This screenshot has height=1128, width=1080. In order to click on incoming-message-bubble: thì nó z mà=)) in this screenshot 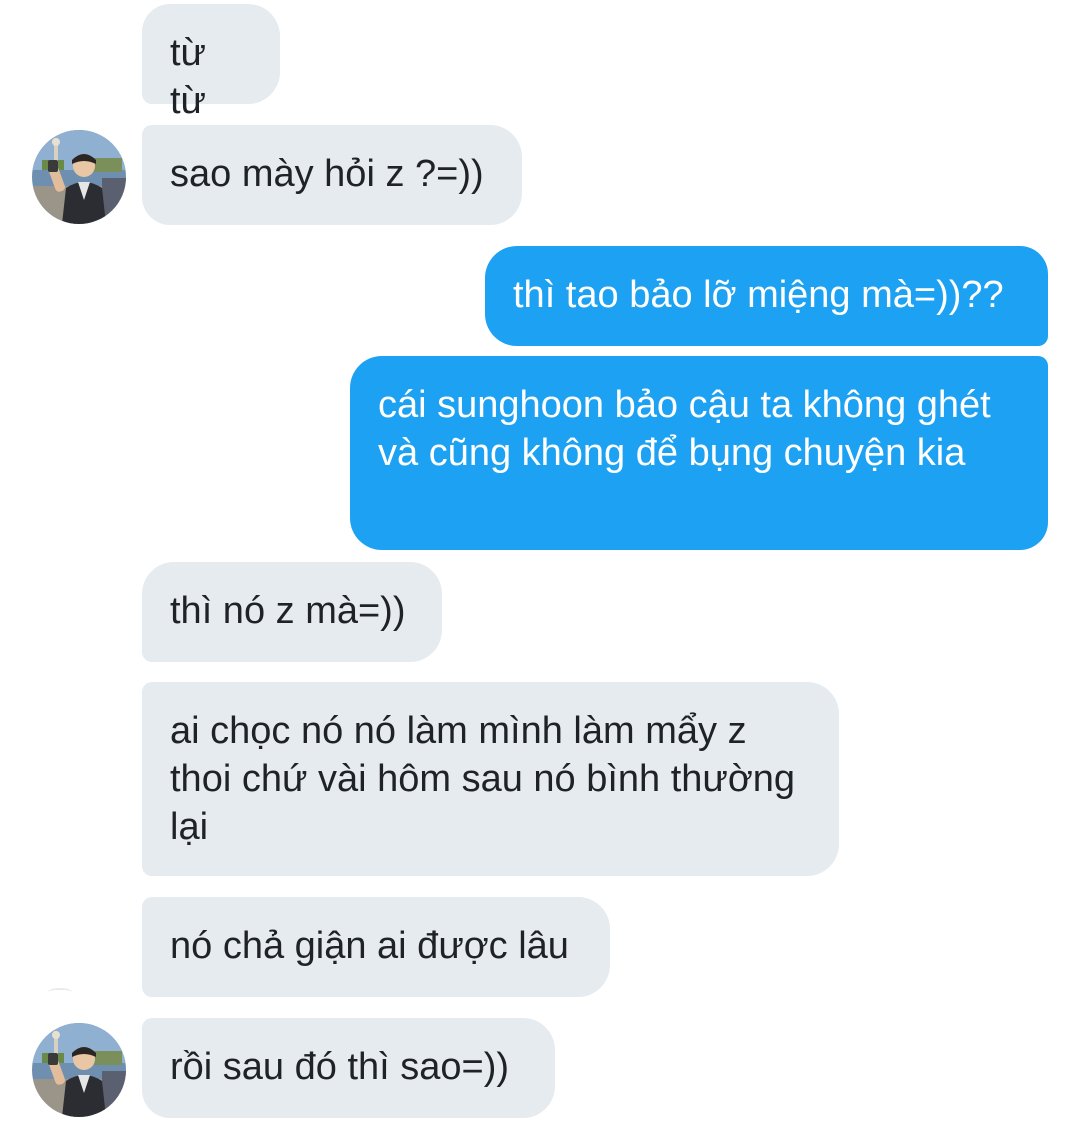, I will do `click(292, 612)`.